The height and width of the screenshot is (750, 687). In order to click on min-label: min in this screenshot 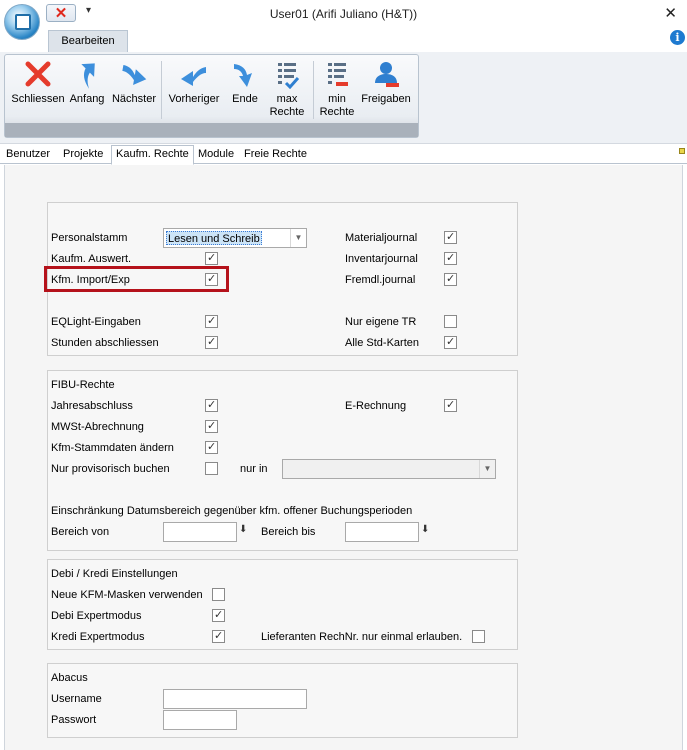, I will do `click(337, 99)`.